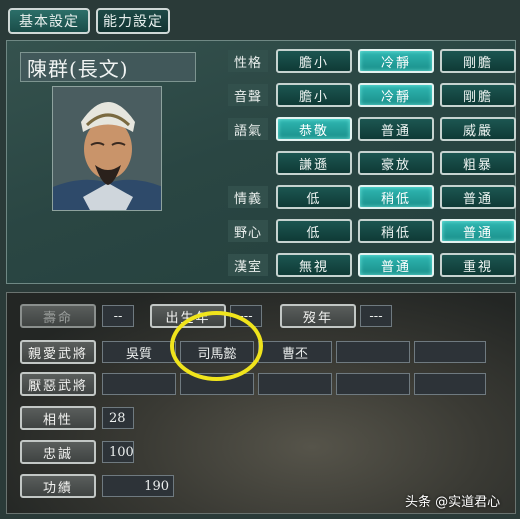 Image resolution: width=520 pixels, height=519 pixels. What do you see at coordinates (248, 265) in the screenshot?
I see `trait-label-han-court: 漢室` at bounding box center [248, 265].